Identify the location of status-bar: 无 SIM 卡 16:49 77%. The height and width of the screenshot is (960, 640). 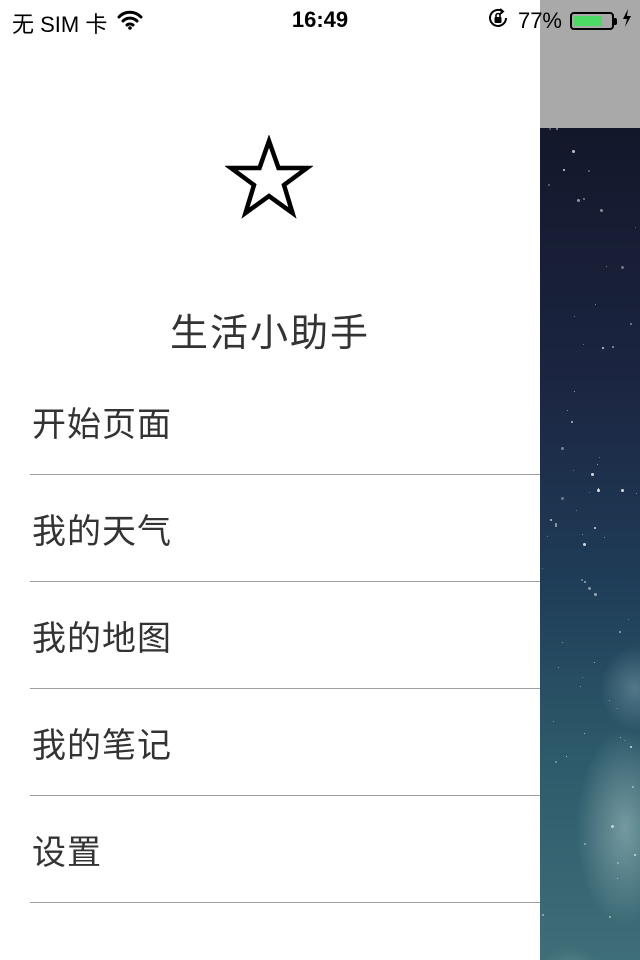
(320, 20).